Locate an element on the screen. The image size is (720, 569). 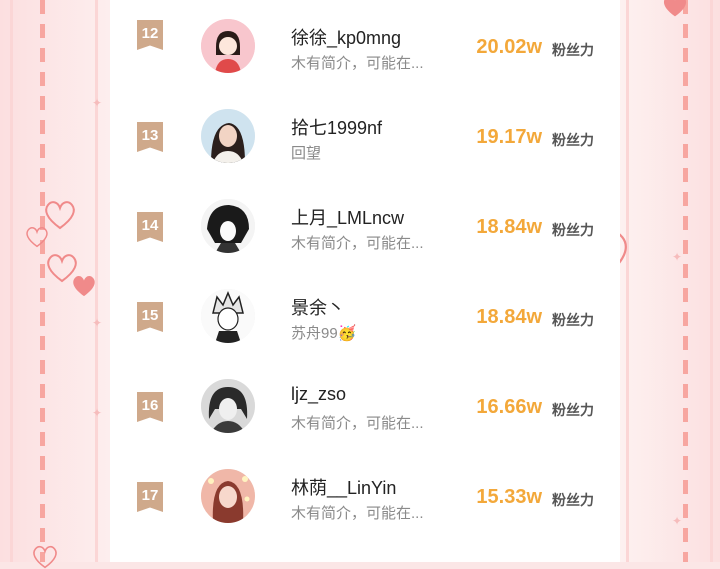
user-bio: 苏舟99🥳 is located at coordinates (324, 333).